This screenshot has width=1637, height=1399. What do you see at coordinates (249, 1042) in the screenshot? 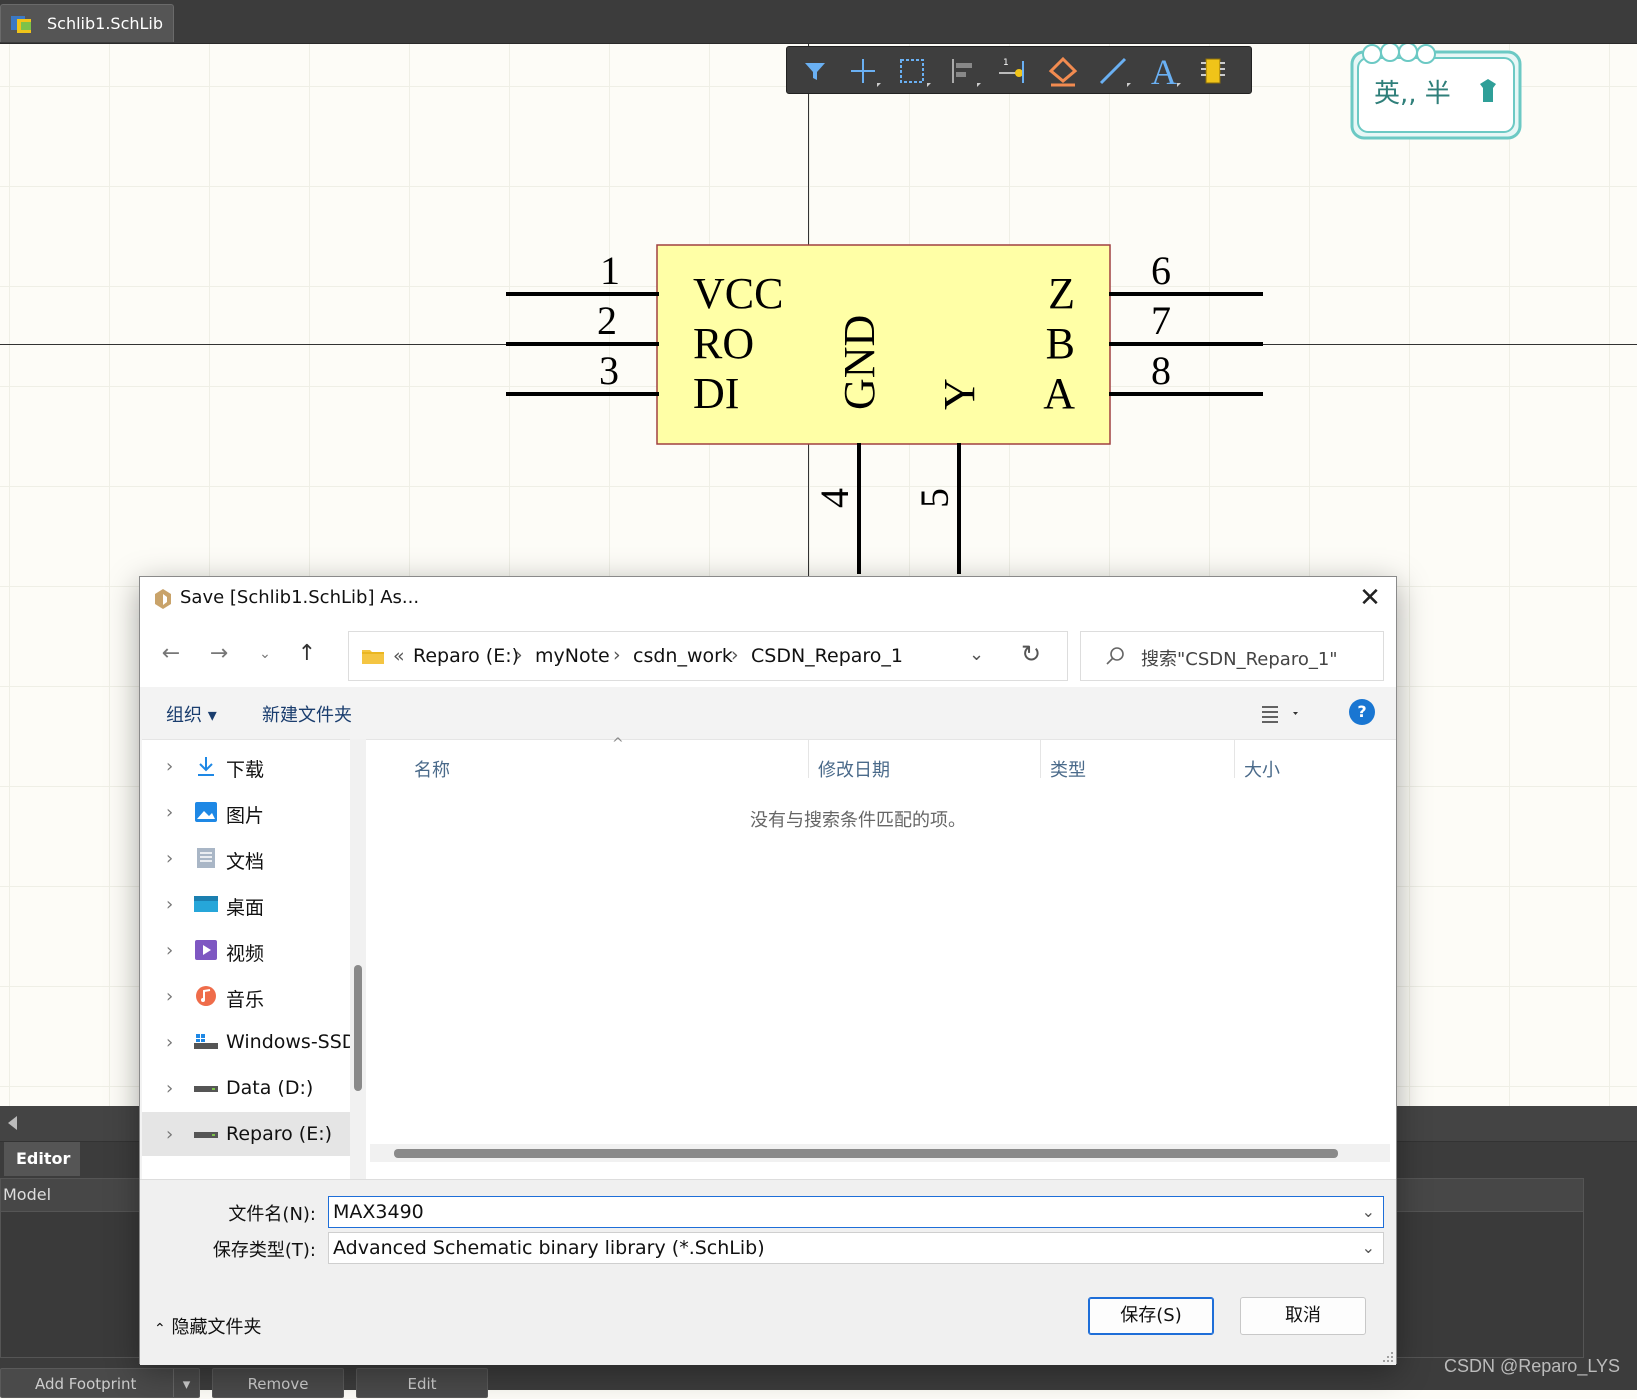
I see `nav-item-windows-ssd: › Windows-SSD` at bounding box center [249, 1042].